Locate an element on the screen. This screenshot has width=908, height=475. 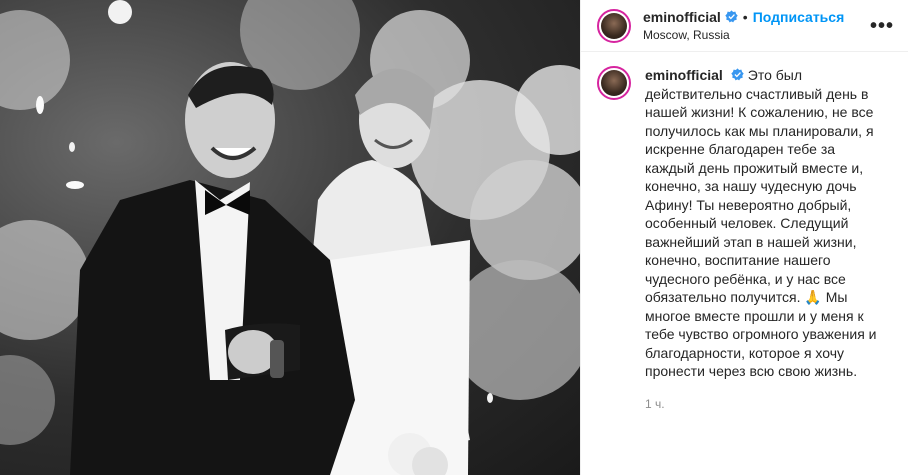
location-link: Moscow, Russia is located at coordinates (756, 35).